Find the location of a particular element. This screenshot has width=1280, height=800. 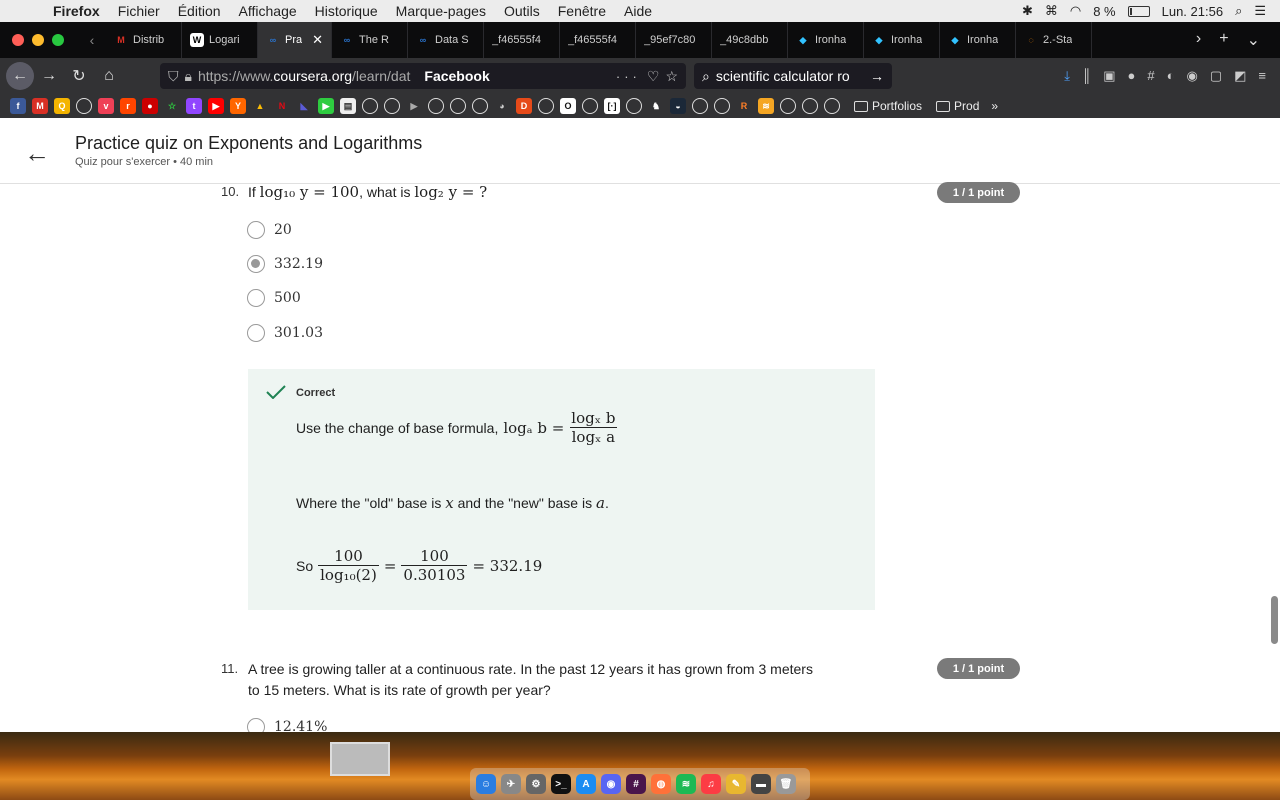

control-center-icon: ☰ is located at coordinates (1260, 11).